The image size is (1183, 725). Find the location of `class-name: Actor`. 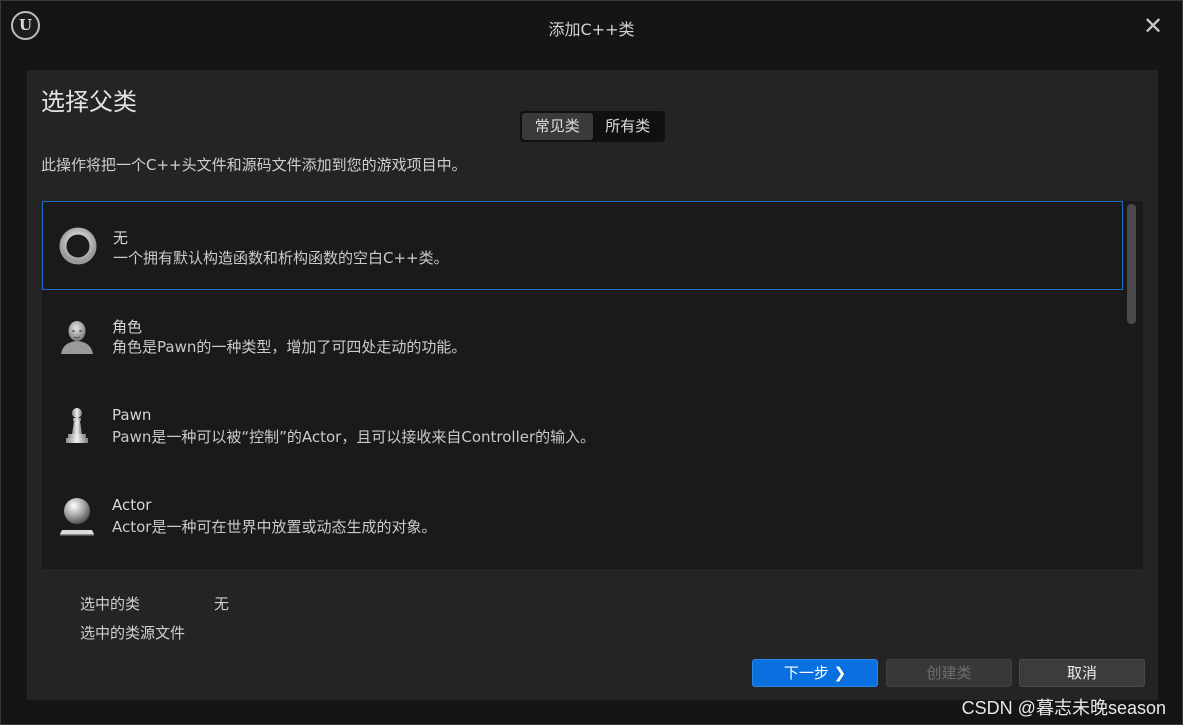

class-name: Actor is located at coordinates (132, 505).